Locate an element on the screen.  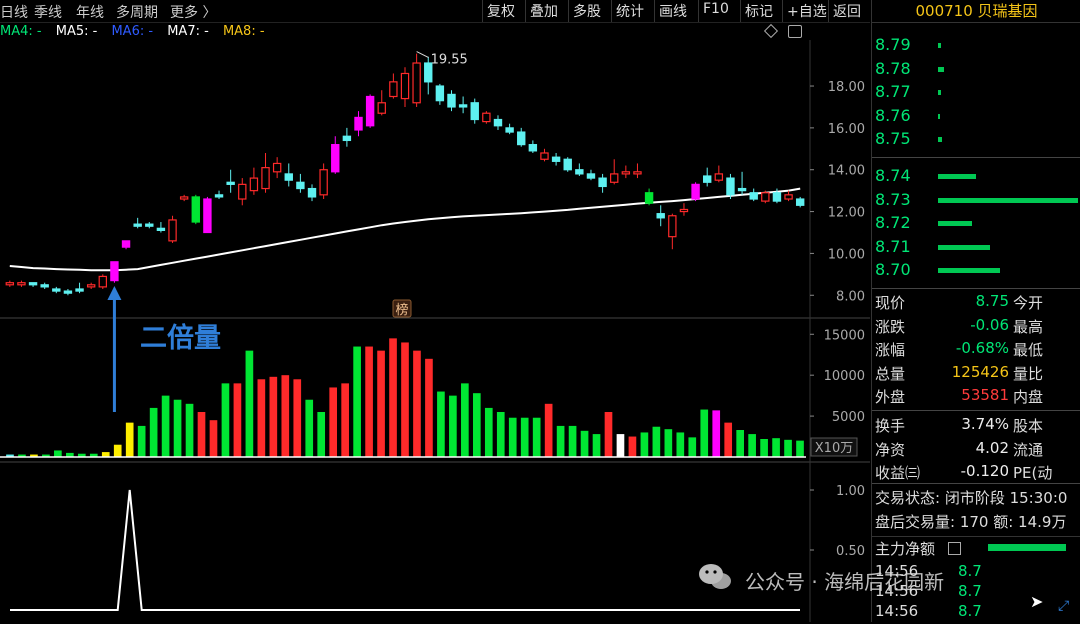
quote-value: -0.06 is located at coordinates (989, 324).